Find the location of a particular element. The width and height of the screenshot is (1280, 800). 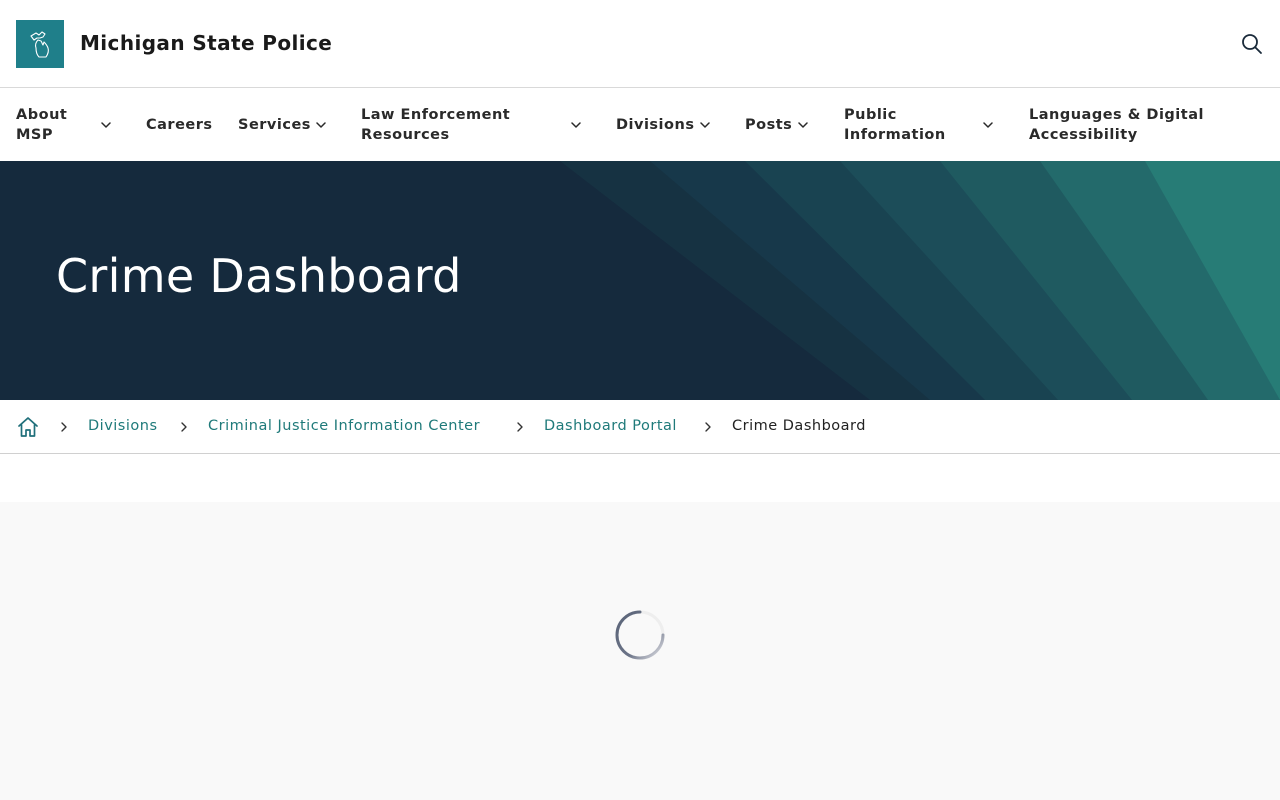

breadcrumb-link-divisions: Divisions is located at coordinates (123, 426).